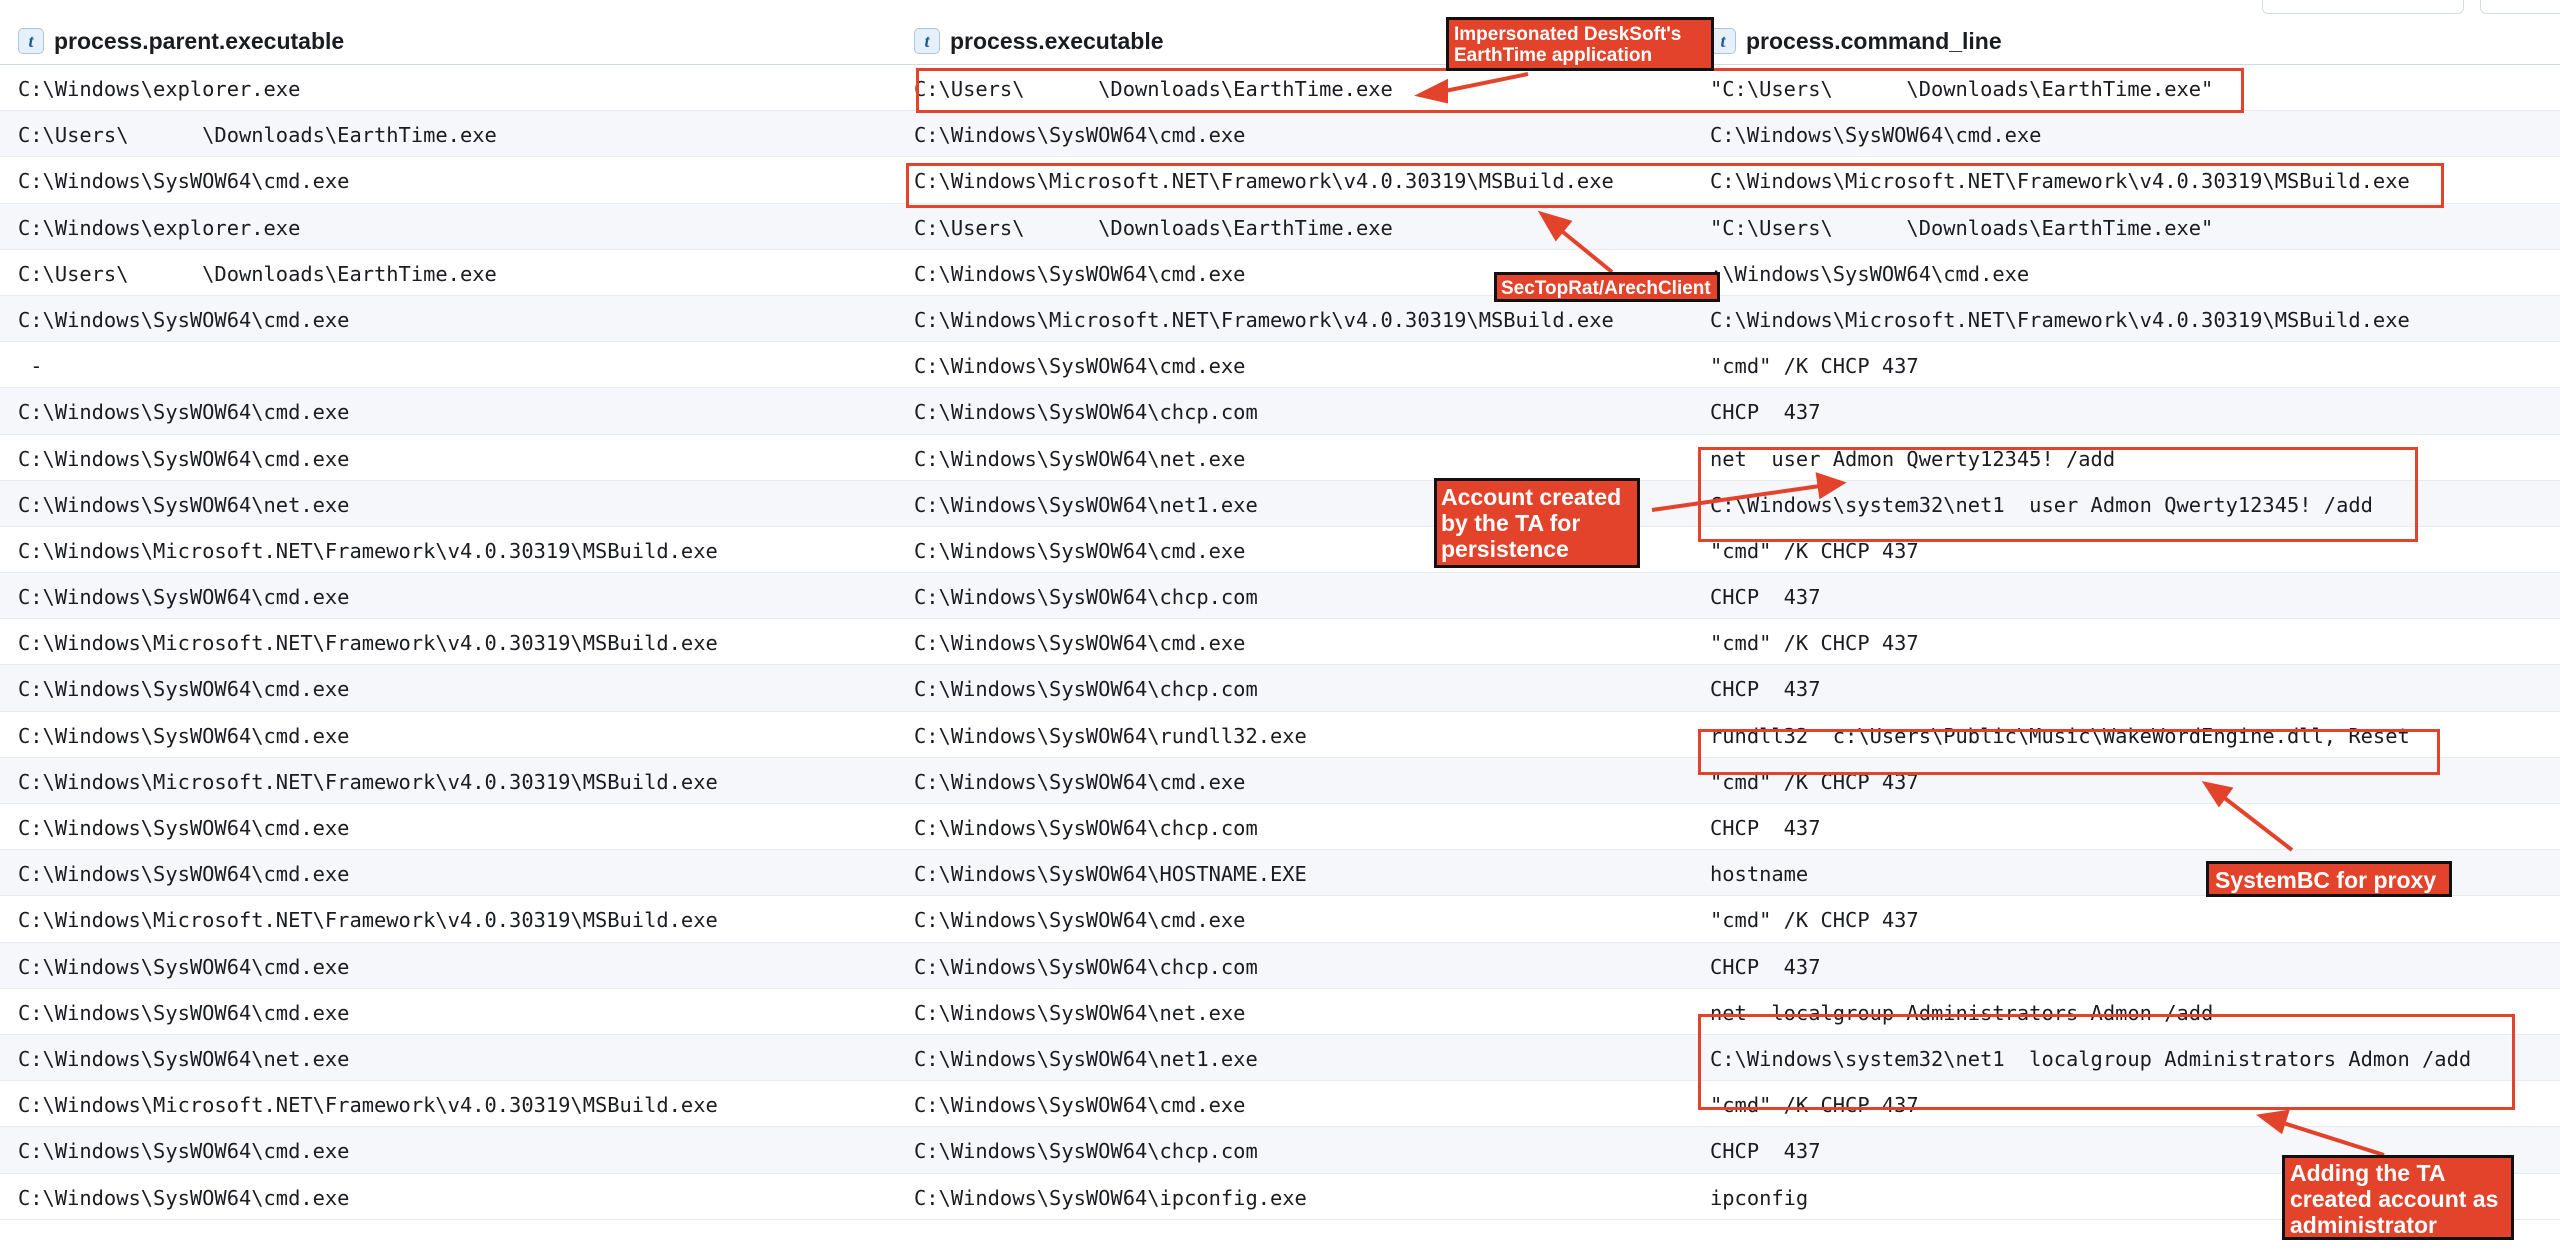  Describe the element at coordinates (1607, 287) in the screenshot. I see `annotation-sectoprat: SecTopRat/ArechClient` at that location.